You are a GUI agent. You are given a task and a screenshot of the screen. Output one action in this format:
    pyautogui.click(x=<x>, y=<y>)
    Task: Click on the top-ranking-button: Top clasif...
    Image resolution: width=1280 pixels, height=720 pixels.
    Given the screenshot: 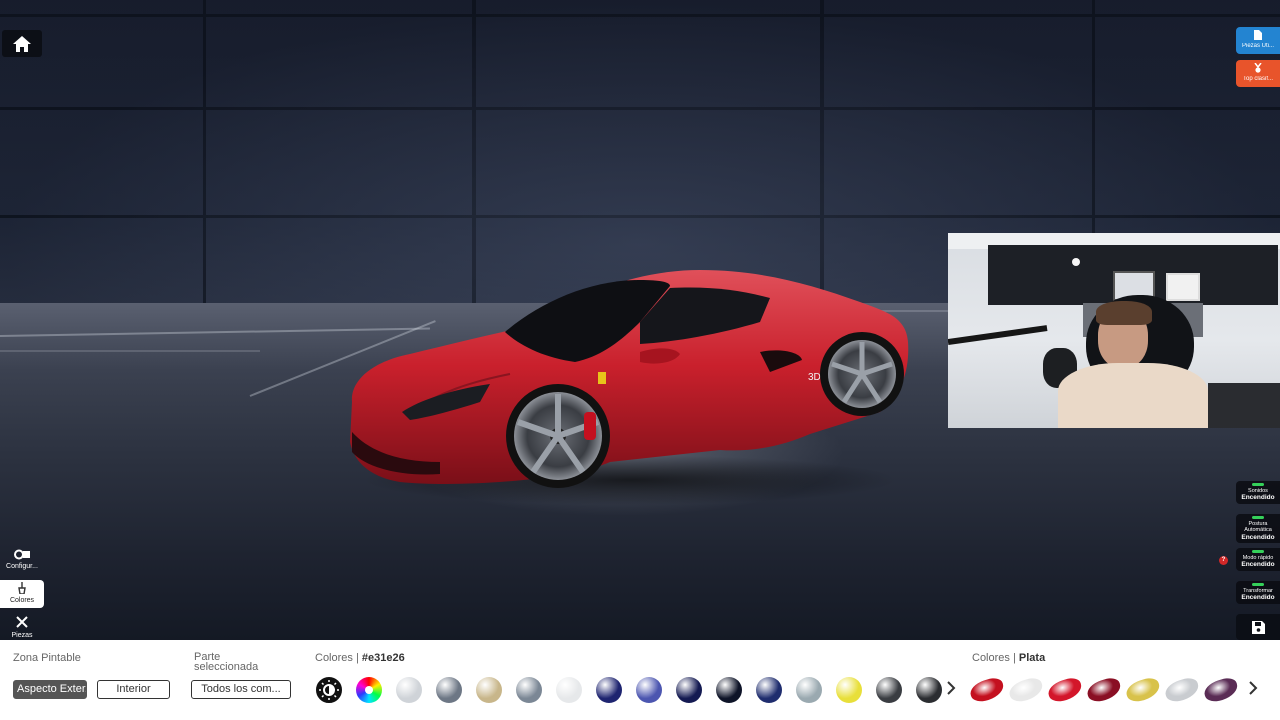 What is the action you would take?
    pyautogui.click(x=1258, y=73)
    